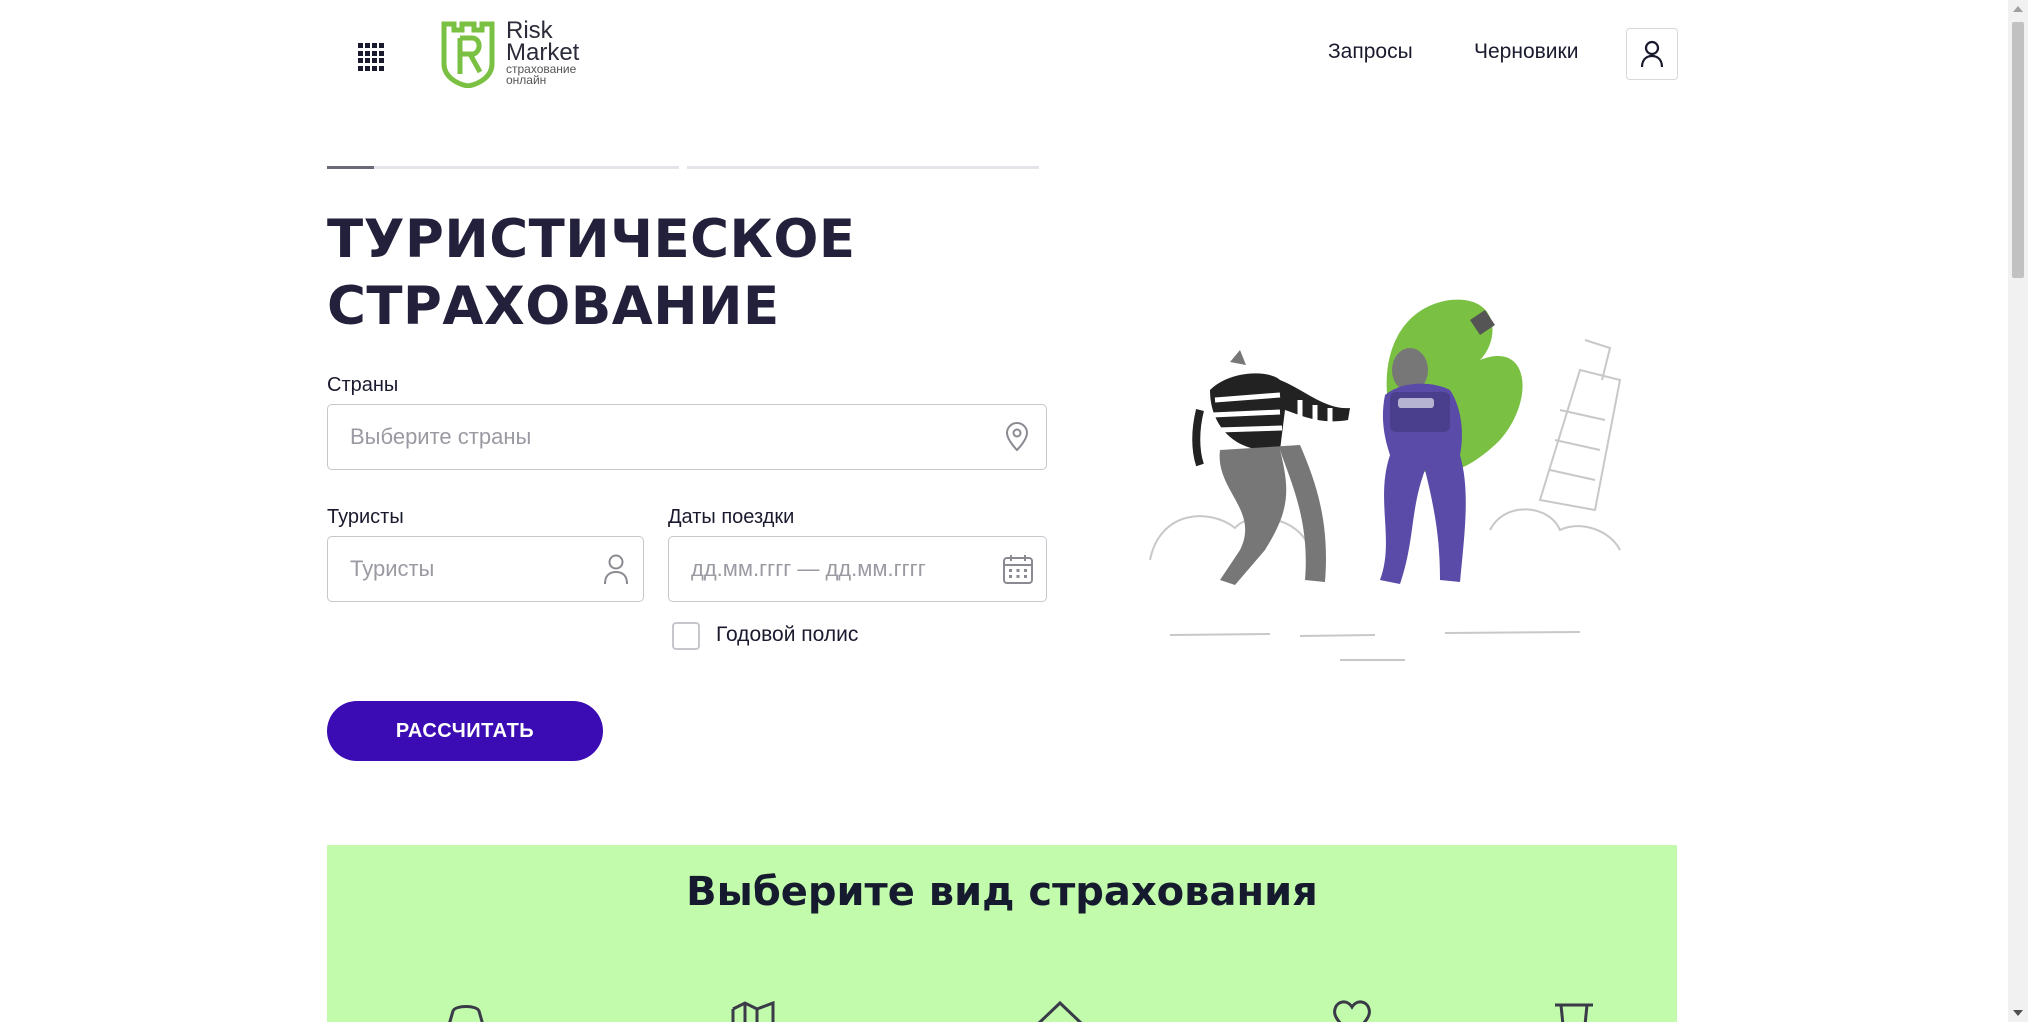  Describe the element at coordinates (466, 1008) in the screenshot. I see `car-icon` at that location.